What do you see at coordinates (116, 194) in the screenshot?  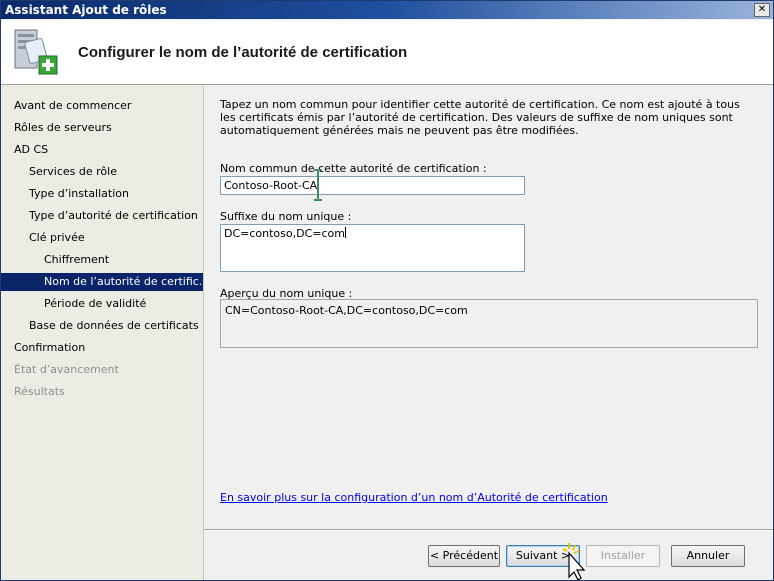 I see `sidebar-item-type-installation: Type d’installation` at bounding box center [116, 194].